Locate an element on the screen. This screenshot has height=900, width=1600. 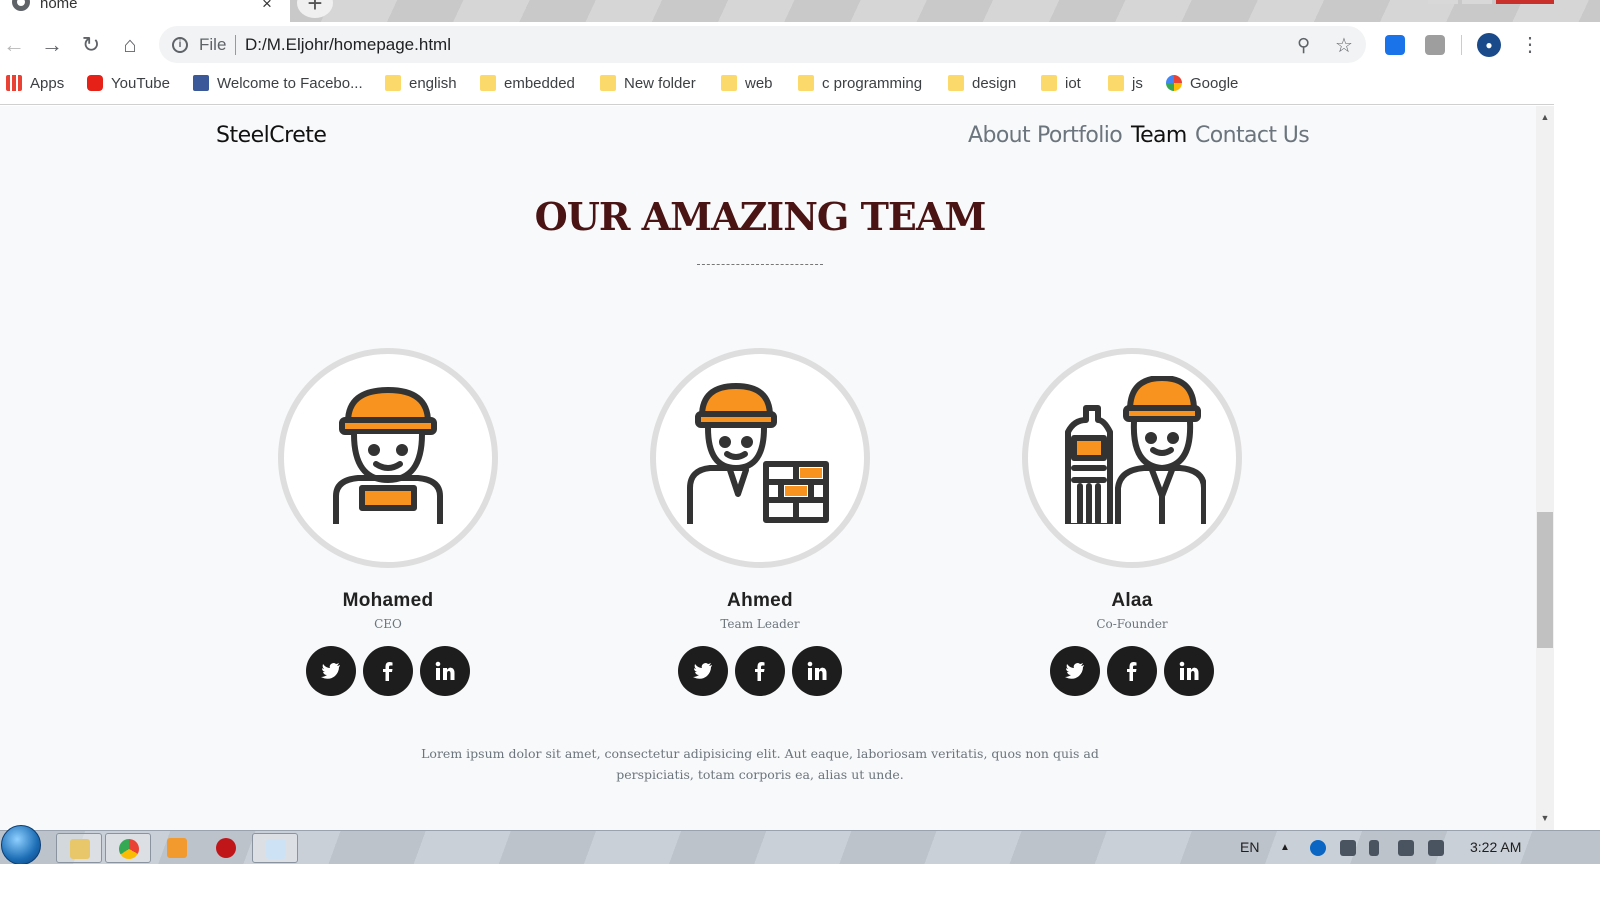
taskbar-chrome is located at coordinates (128, 848).